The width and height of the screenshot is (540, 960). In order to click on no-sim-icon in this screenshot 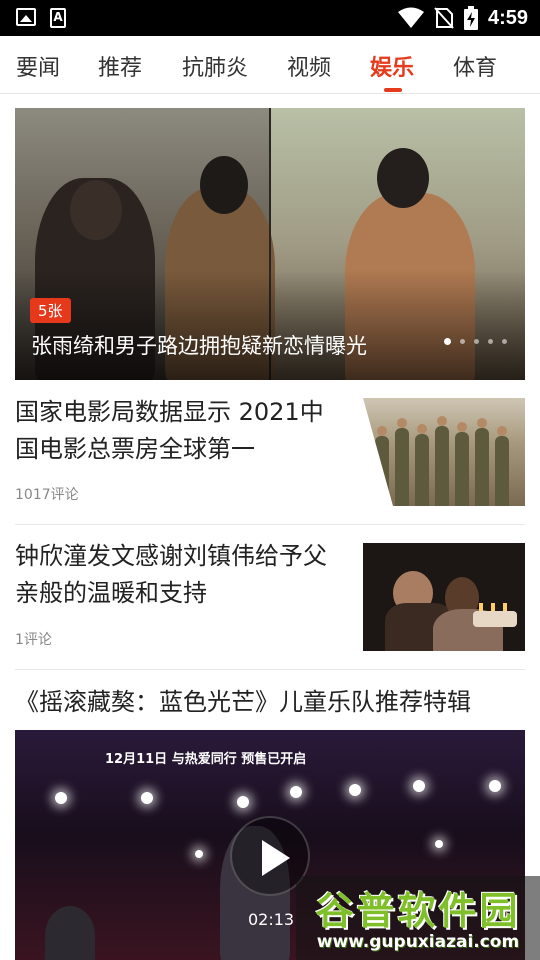, I will do `click(444, 18)`.